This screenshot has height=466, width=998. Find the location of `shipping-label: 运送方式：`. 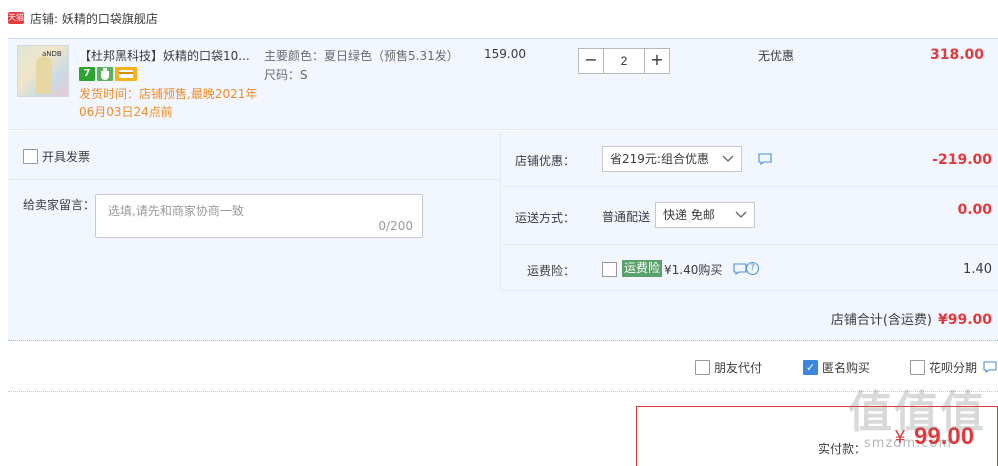

shipping-label: 运送方式： is located at coordinates (544, 218).